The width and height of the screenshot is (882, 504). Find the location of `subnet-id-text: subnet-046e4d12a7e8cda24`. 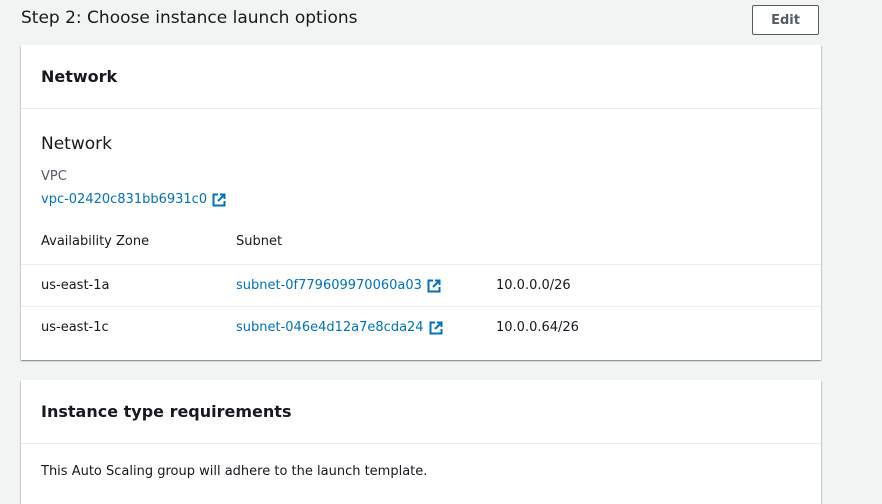

subnet-id-text: subnet-046e4d12a7e8cda24 is located at coordinates (330, 327).